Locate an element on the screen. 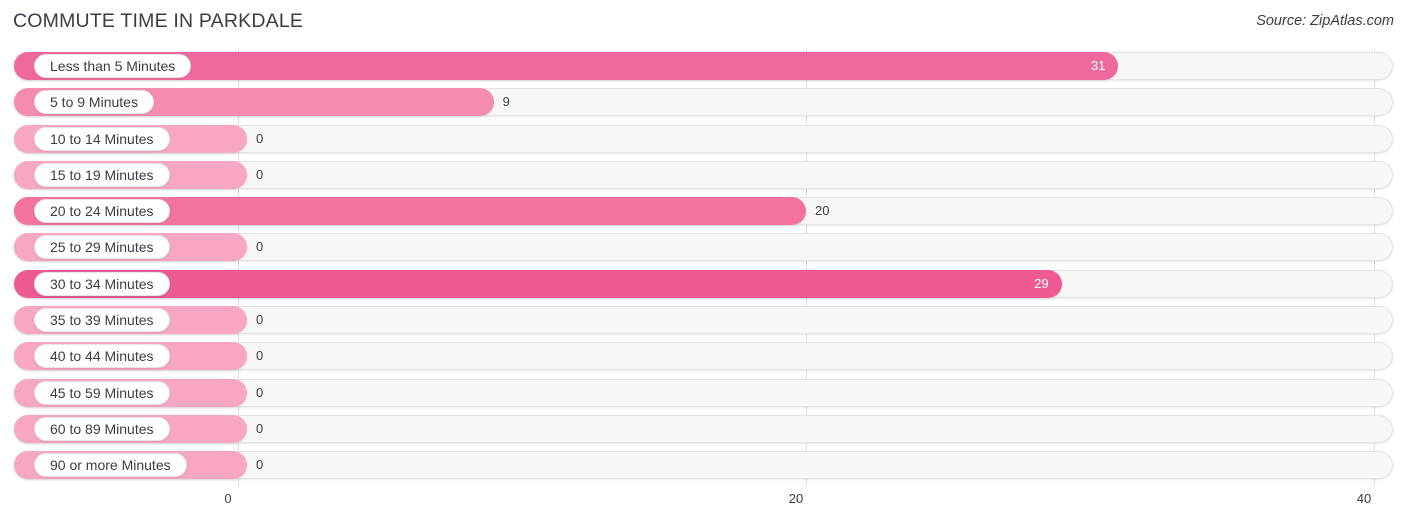 The width and height of the screenshot is (1406, 523). category-label: 10 to 14 Minutes is located at coordinates (102, 138).